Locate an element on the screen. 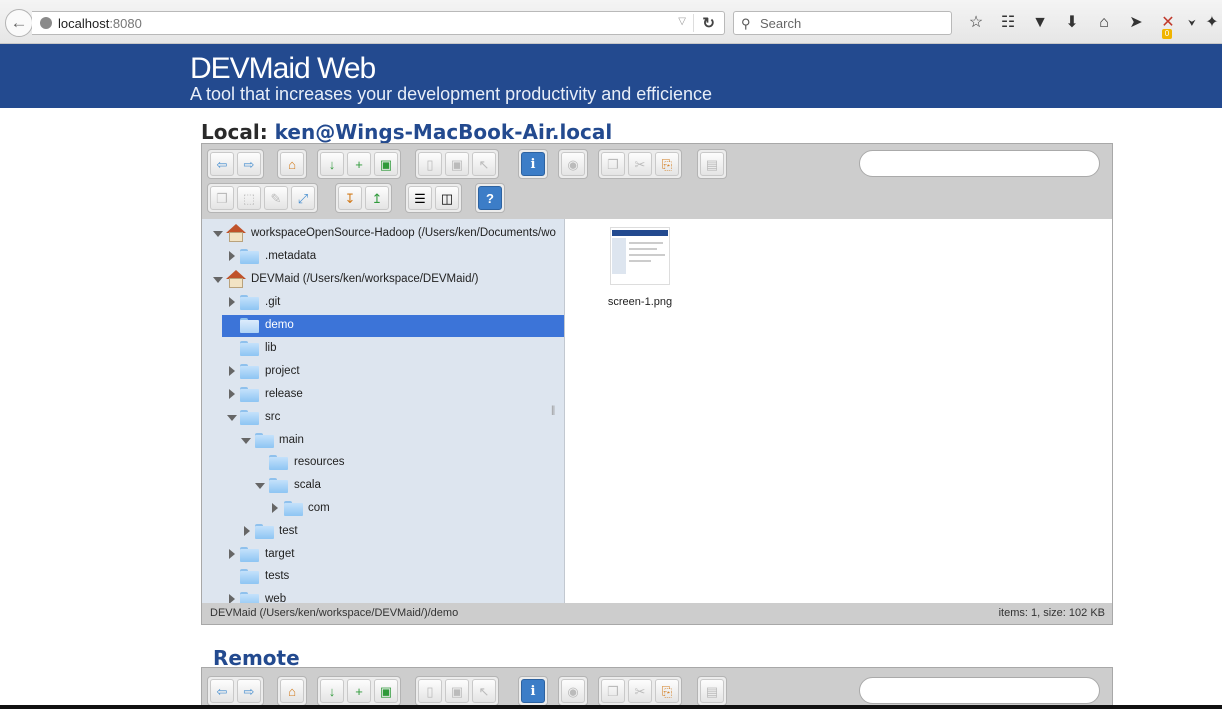 This screenshot has width=1222, height=709. back-arrow-icon: ← is located at coordinates (19, 23).